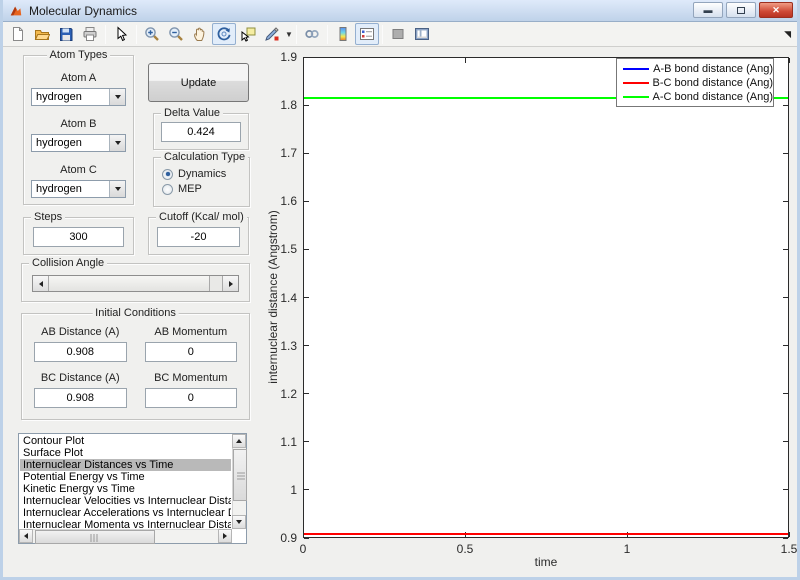  Describe the element at coordinates (125, 441) in the screenshot. I see `list-item: Contour Plot` at that location.